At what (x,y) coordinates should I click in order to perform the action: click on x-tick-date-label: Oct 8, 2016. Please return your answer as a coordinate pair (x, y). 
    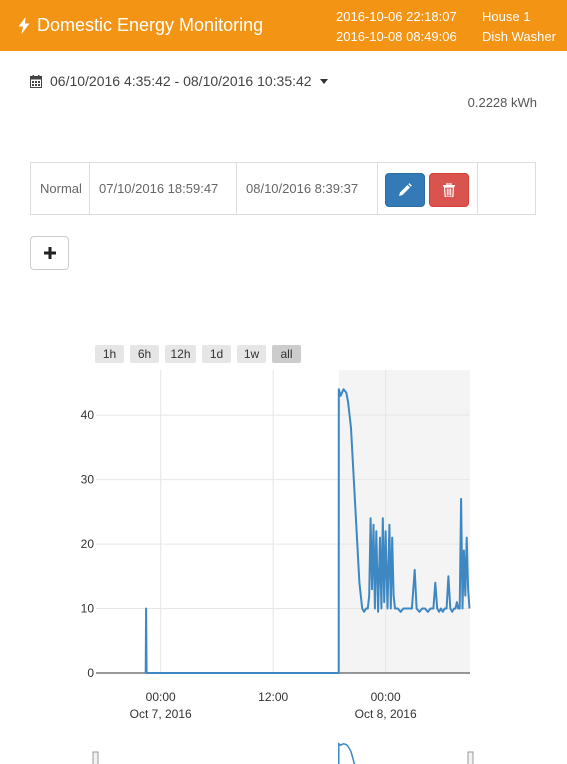
    Looking at the image, I should click on (386, 714).